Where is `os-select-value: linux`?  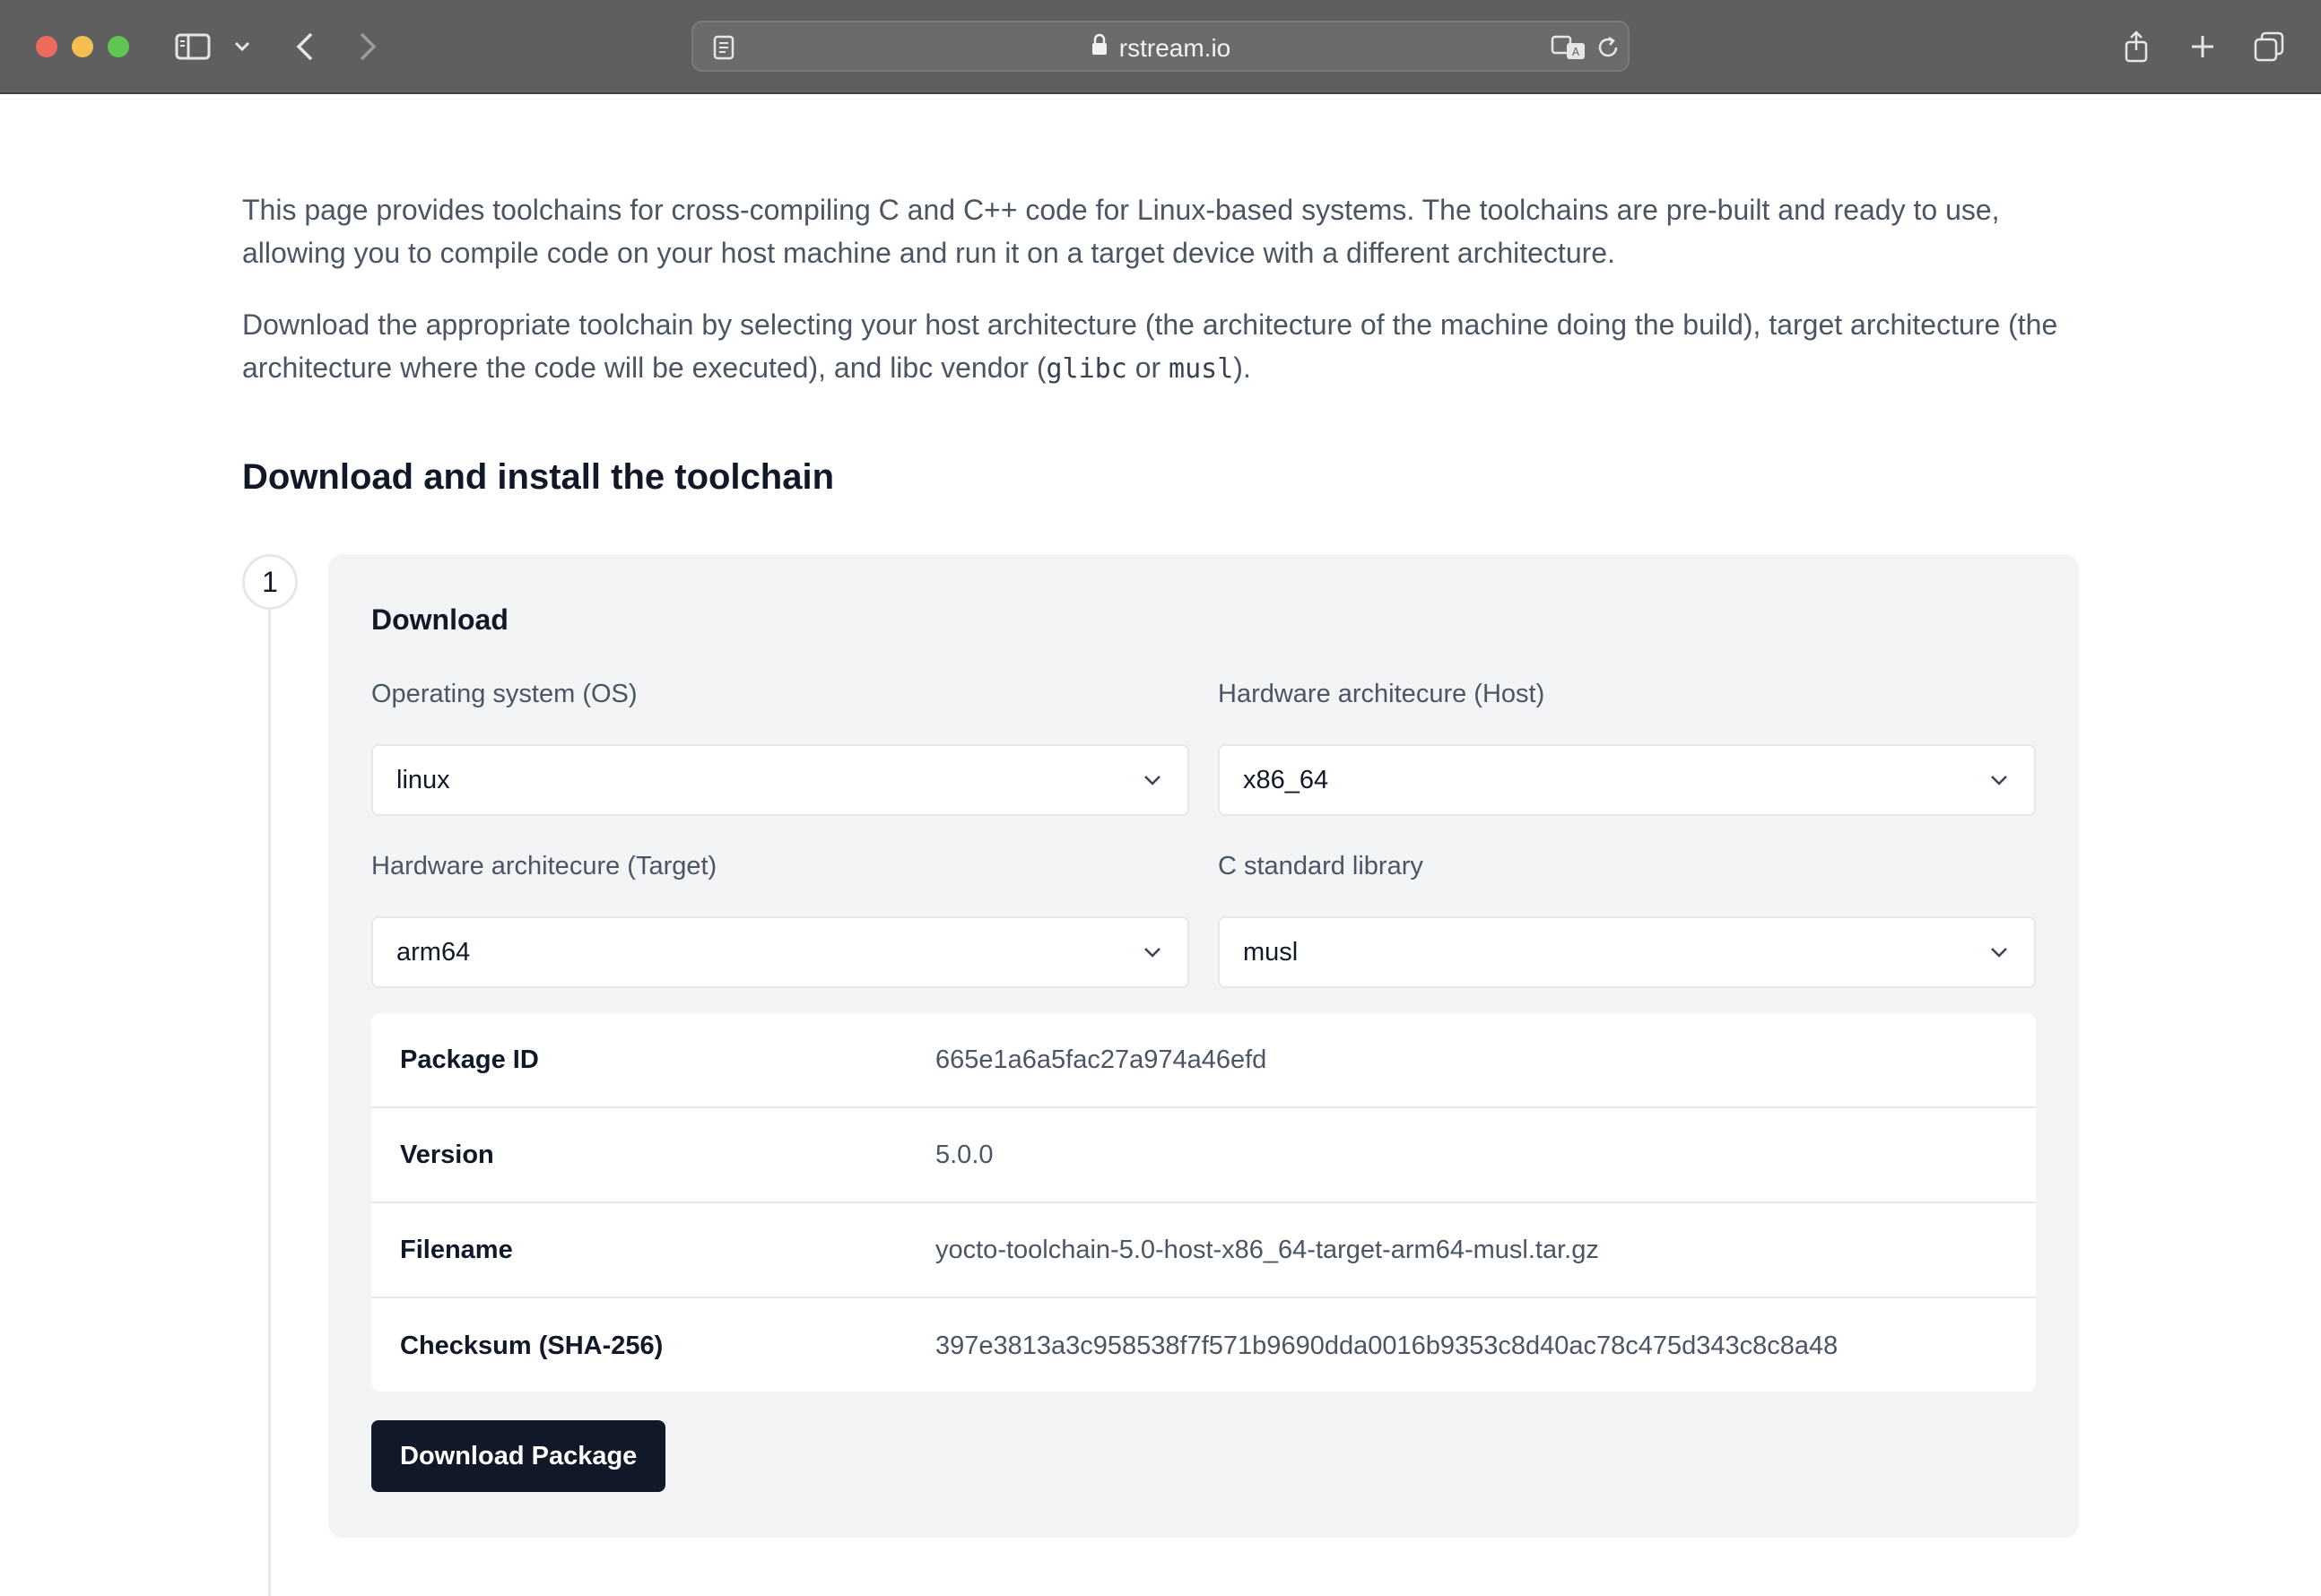
os-select-value: linux is located at coordinates (423, 780).